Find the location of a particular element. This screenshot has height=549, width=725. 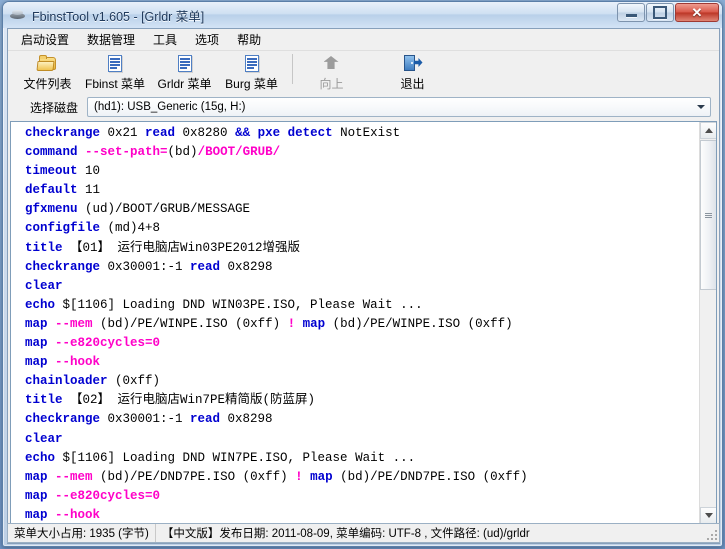

code-token: /BOOT/GRUB/ is located at coordinates (239, 152).